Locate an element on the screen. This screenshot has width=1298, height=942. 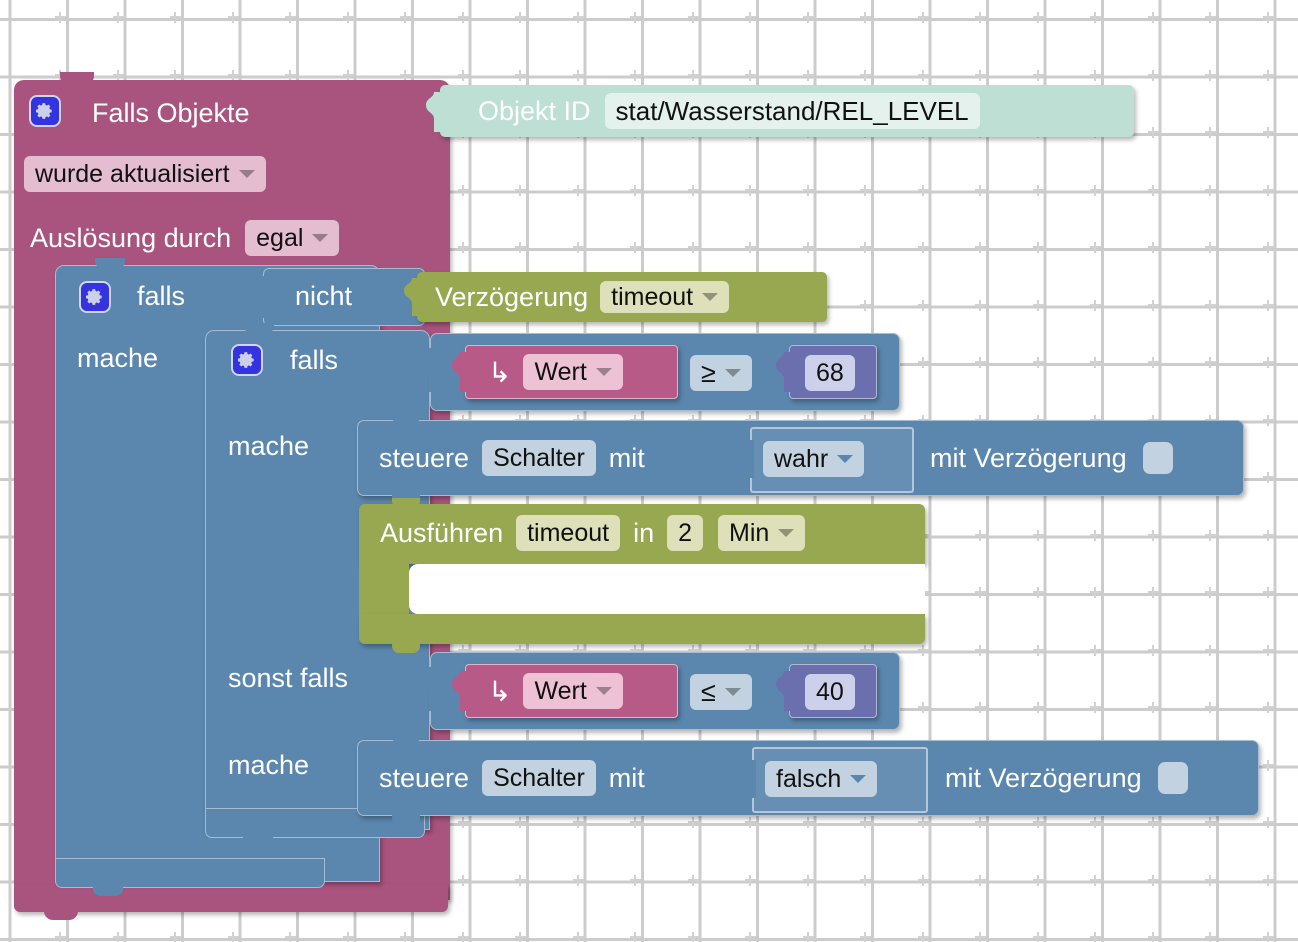
operator-2-dropdown: ≤ is located at coordinates (721, 692).